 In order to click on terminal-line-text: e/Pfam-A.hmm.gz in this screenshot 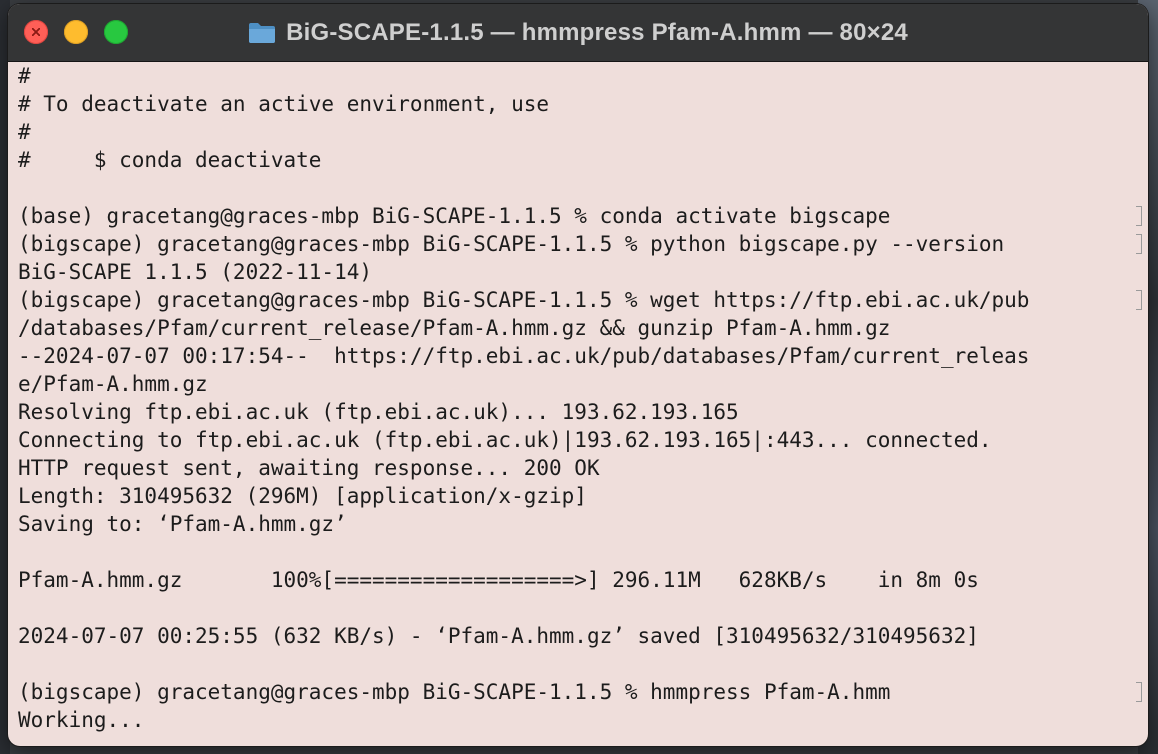, I will do `click(113, 384)`.